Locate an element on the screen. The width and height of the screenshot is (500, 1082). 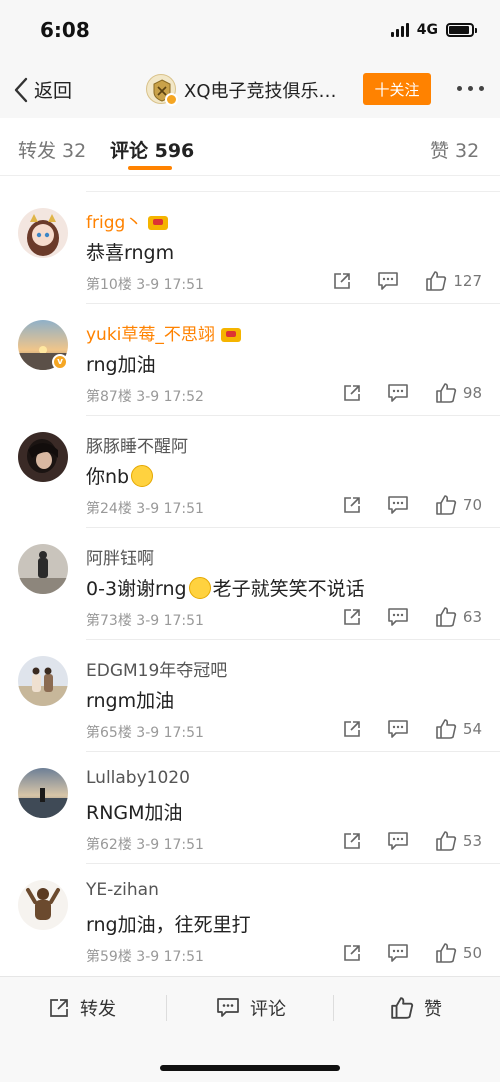
comment-username: yuki草莓_不思翊 is located at coordinates (163, 332).